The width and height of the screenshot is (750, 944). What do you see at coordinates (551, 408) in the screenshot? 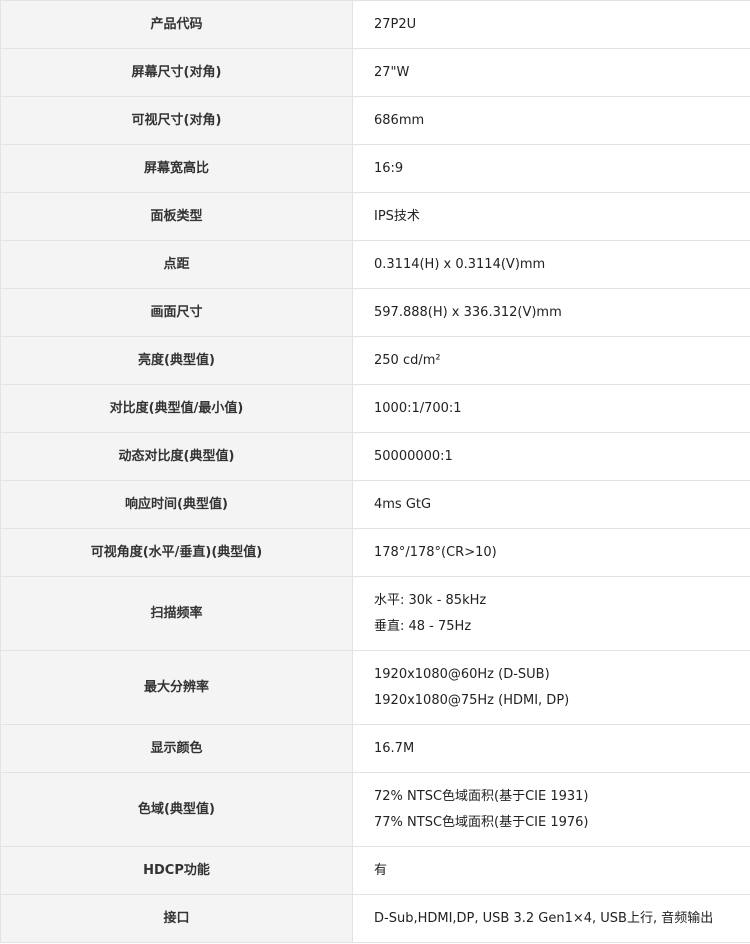
I see `spec-value: 1000:1/700:1` at bounding box center [551, 408].